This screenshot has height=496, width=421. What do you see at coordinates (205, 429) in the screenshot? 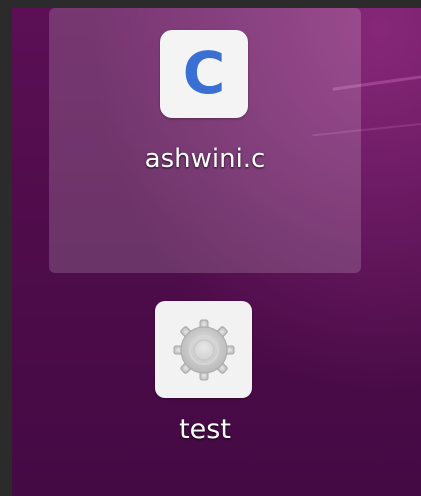
I see `desktop-item-label: test` at bounding box center [205, 429].